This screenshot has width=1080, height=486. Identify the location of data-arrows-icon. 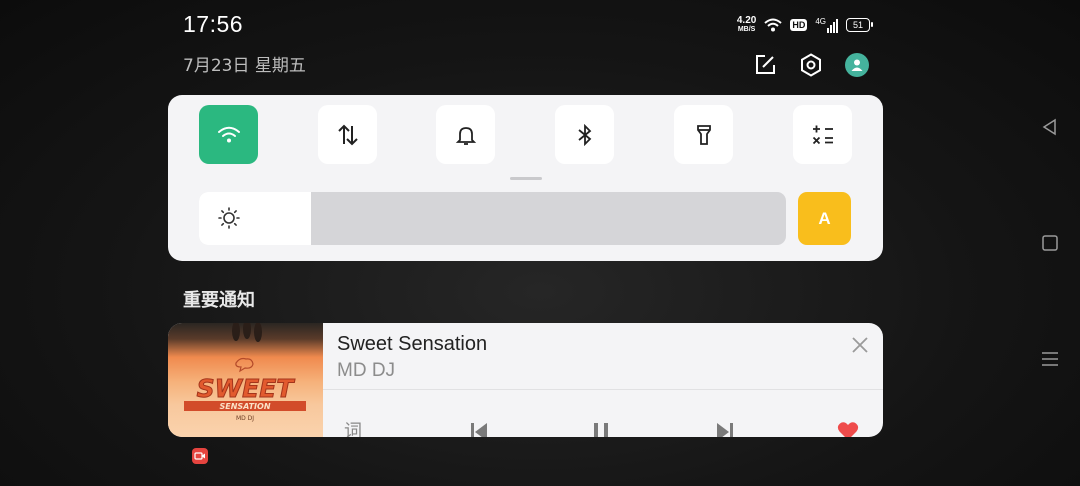
(347, 134).